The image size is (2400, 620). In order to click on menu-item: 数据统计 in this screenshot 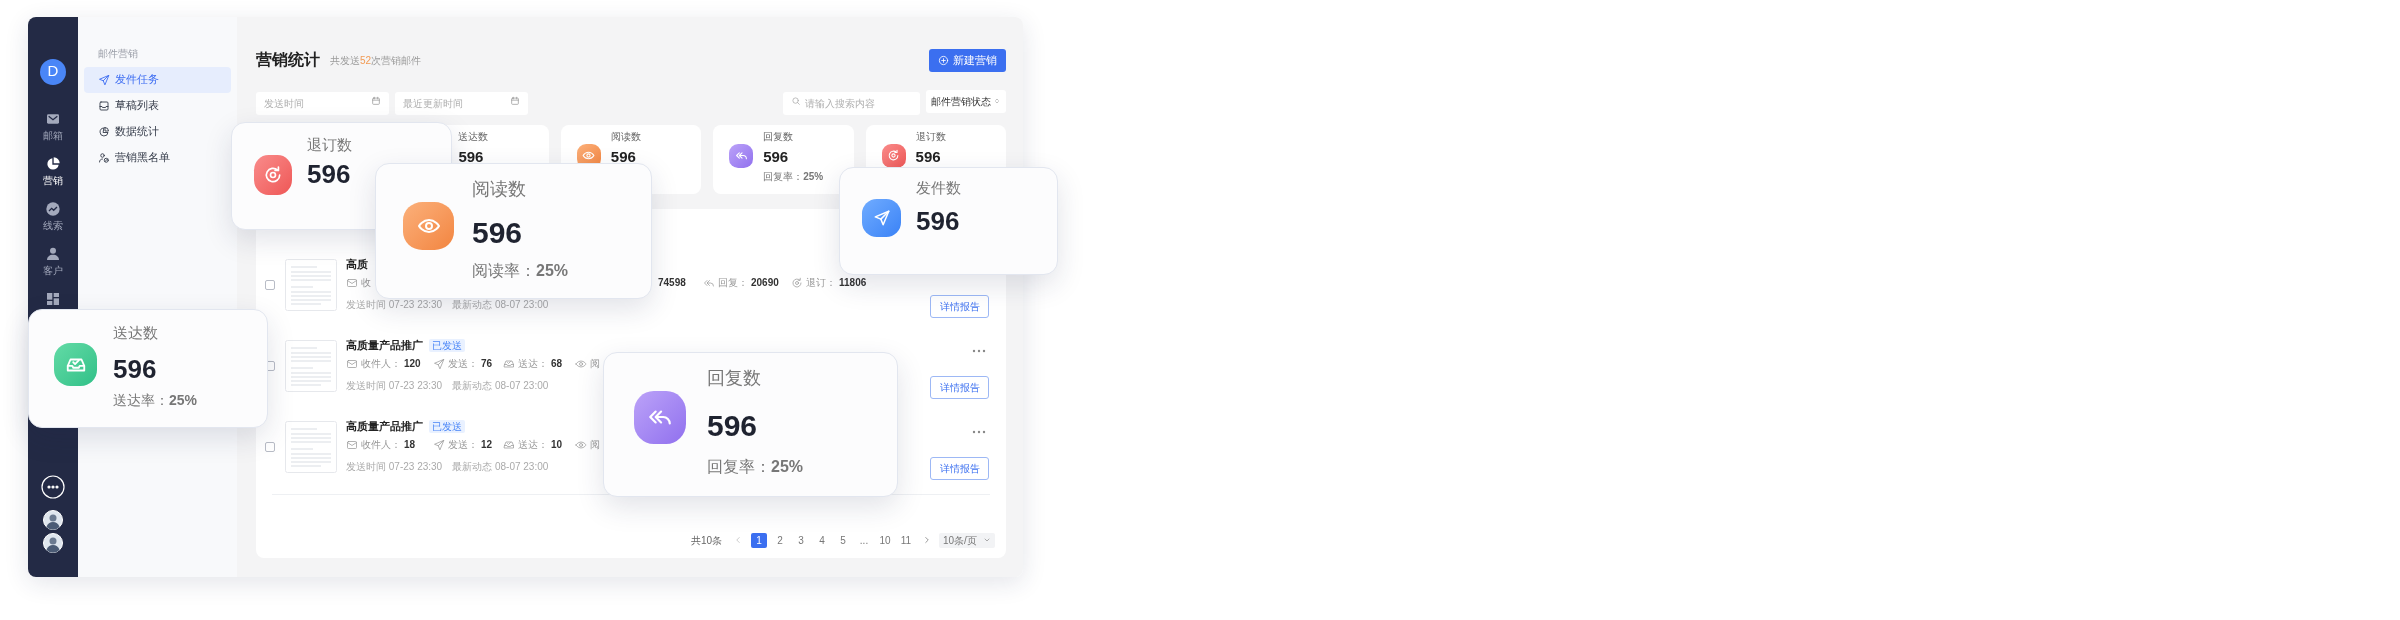, I will do `click(157, 131)`.